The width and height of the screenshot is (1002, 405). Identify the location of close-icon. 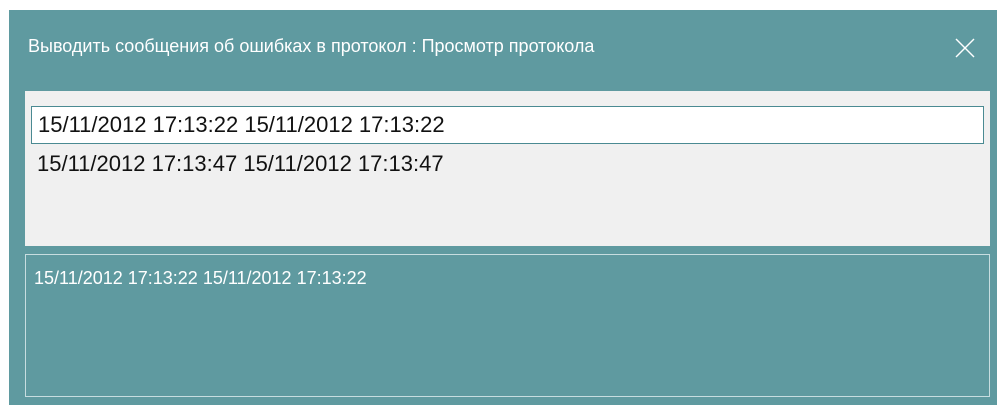
(965, 48).